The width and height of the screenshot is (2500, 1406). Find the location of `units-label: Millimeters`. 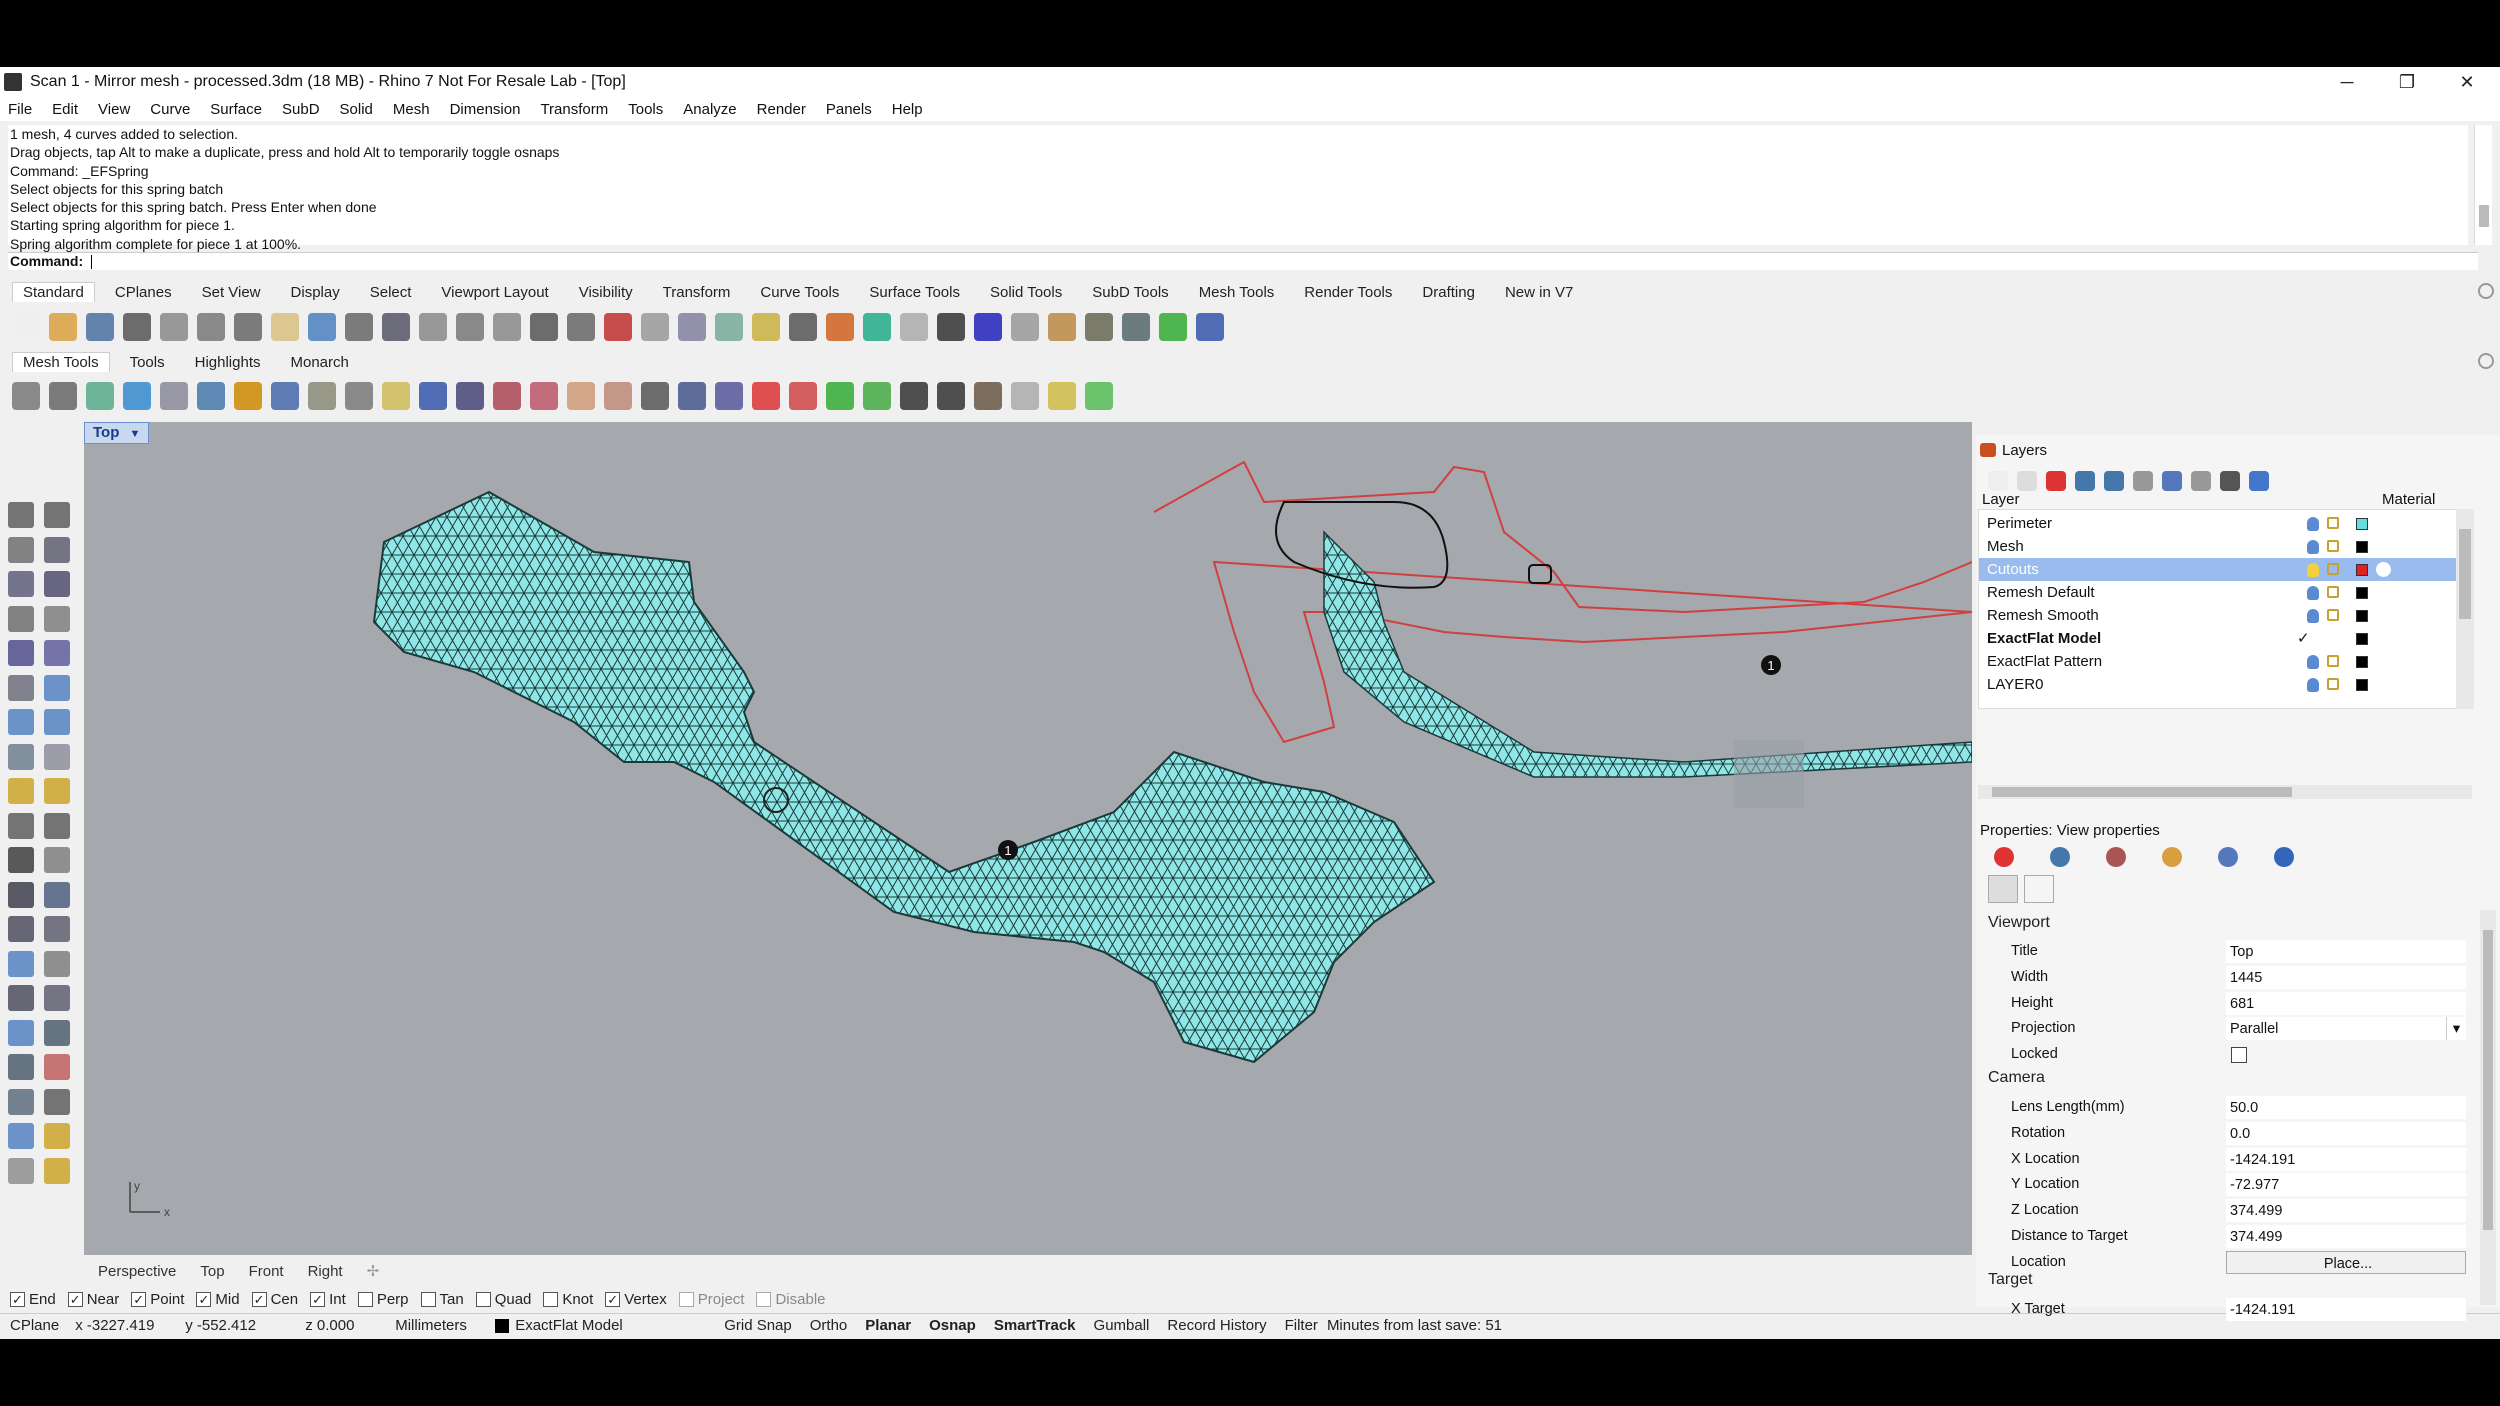

units-label: Millimeters is located at coordinates (445, 1325).